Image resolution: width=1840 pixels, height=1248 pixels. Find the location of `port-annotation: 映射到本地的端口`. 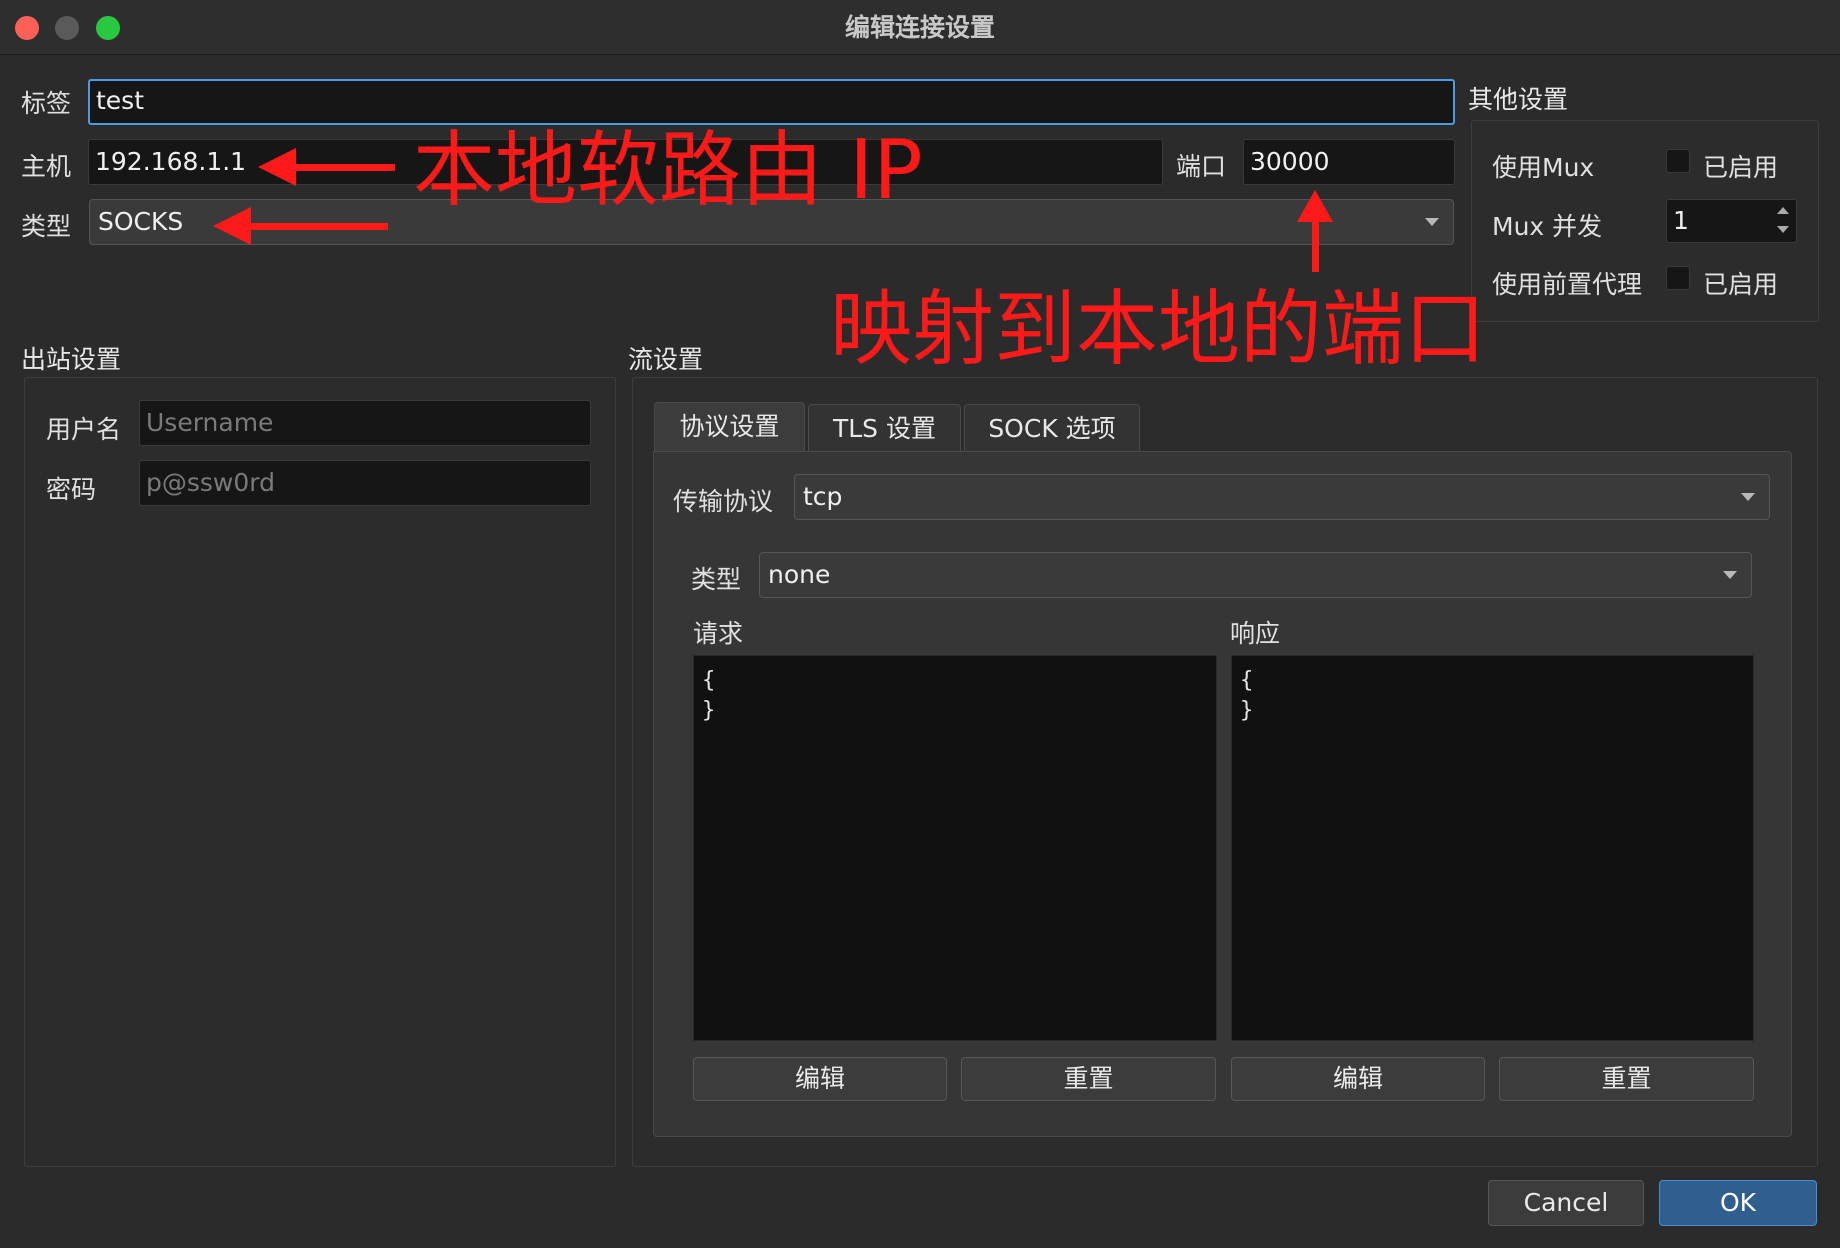

port-annotation: 映射到本地的端口 is located at coordinates (1158, 329).